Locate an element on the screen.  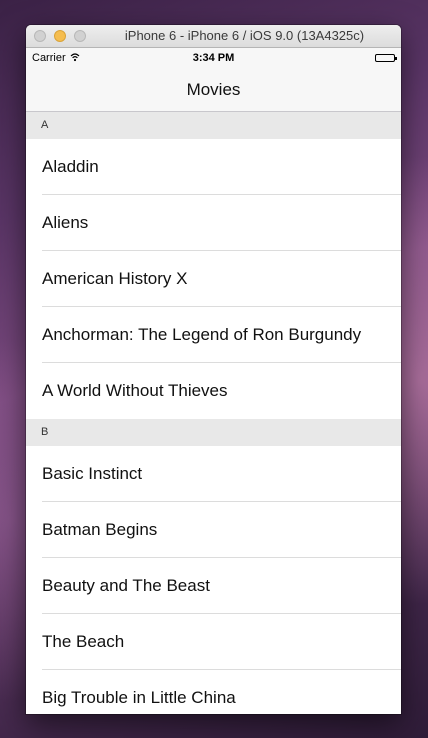
nav-title: Movies is located at coordinates (213, 89).